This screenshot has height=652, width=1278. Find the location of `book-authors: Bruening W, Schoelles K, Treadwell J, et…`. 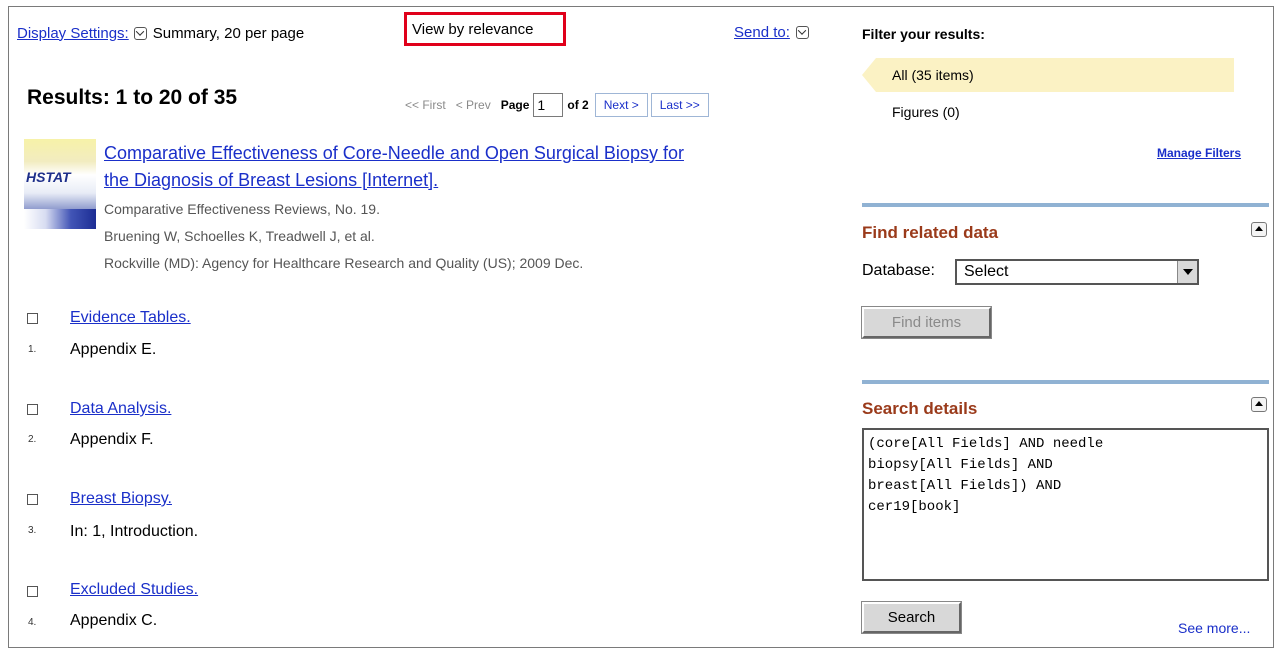

book-authors: Bruening W, Schoelles K, Treadwell J, et… is located at coordinates (239, 236).